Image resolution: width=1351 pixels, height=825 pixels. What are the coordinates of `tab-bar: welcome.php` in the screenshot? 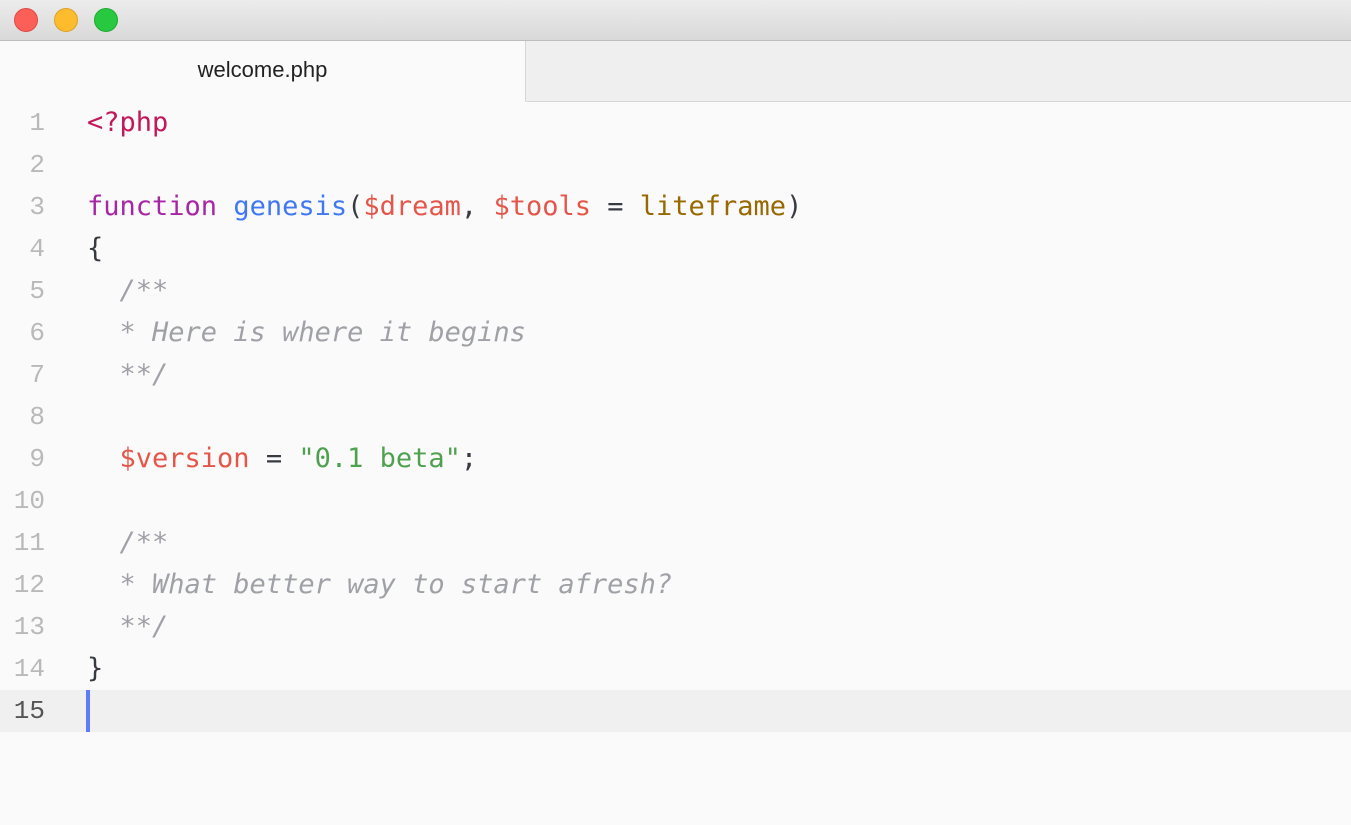 It's located at (675, 72).